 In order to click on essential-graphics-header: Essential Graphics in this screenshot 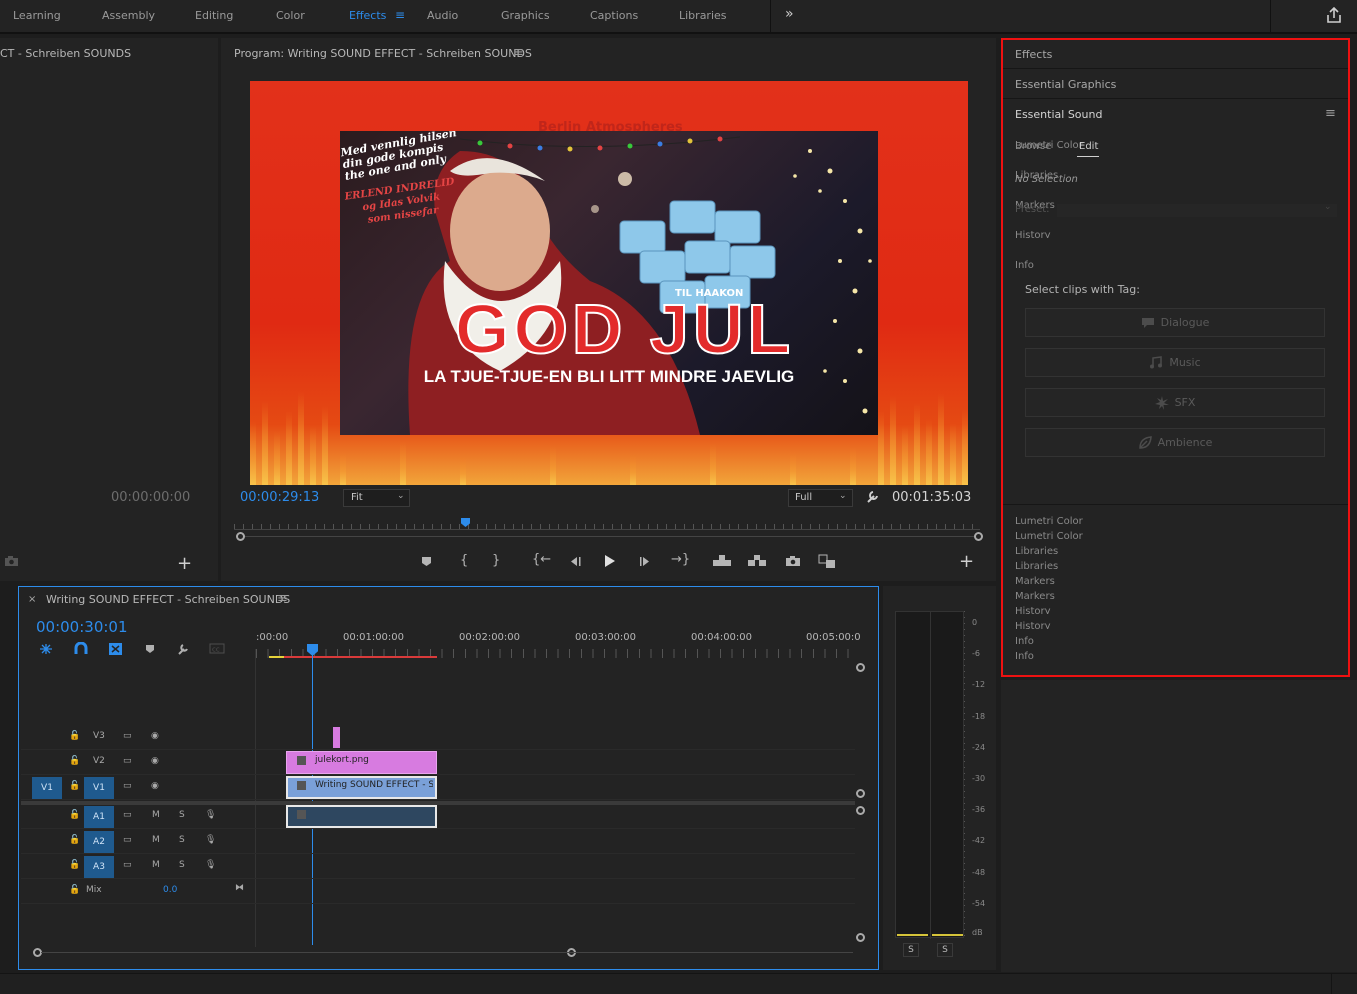, I will do `click(1175, 84)`.